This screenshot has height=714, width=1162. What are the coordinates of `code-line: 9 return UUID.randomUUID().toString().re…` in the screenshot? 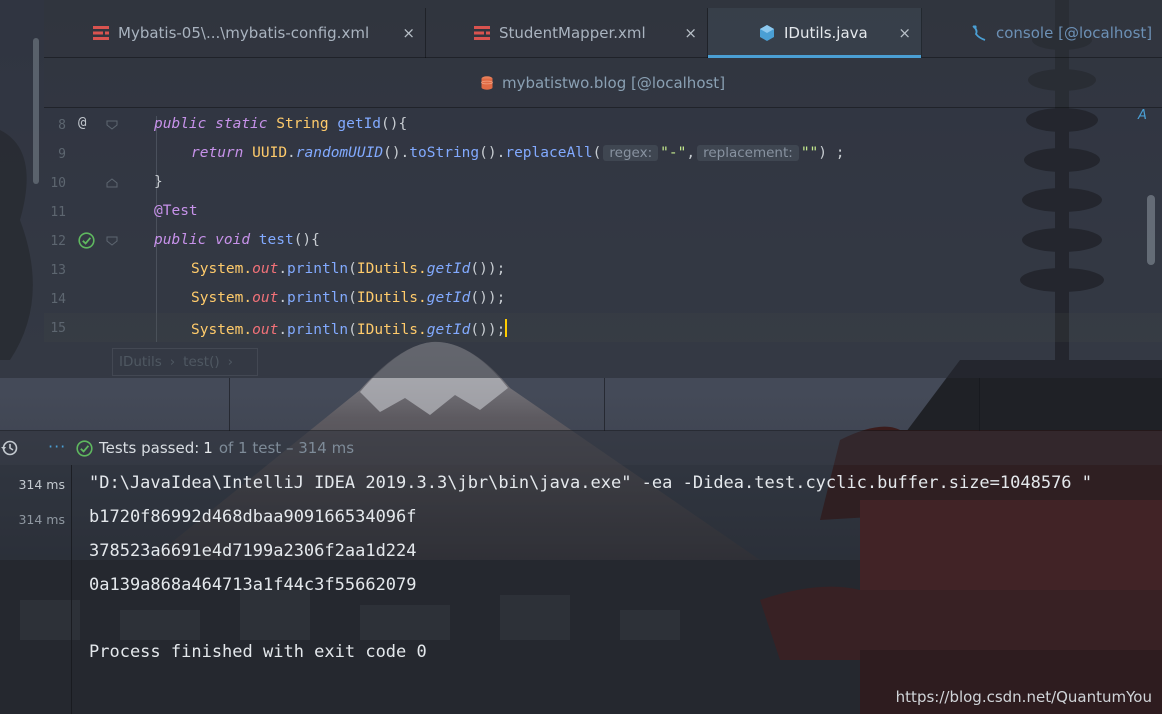 It's located at (603, 153).